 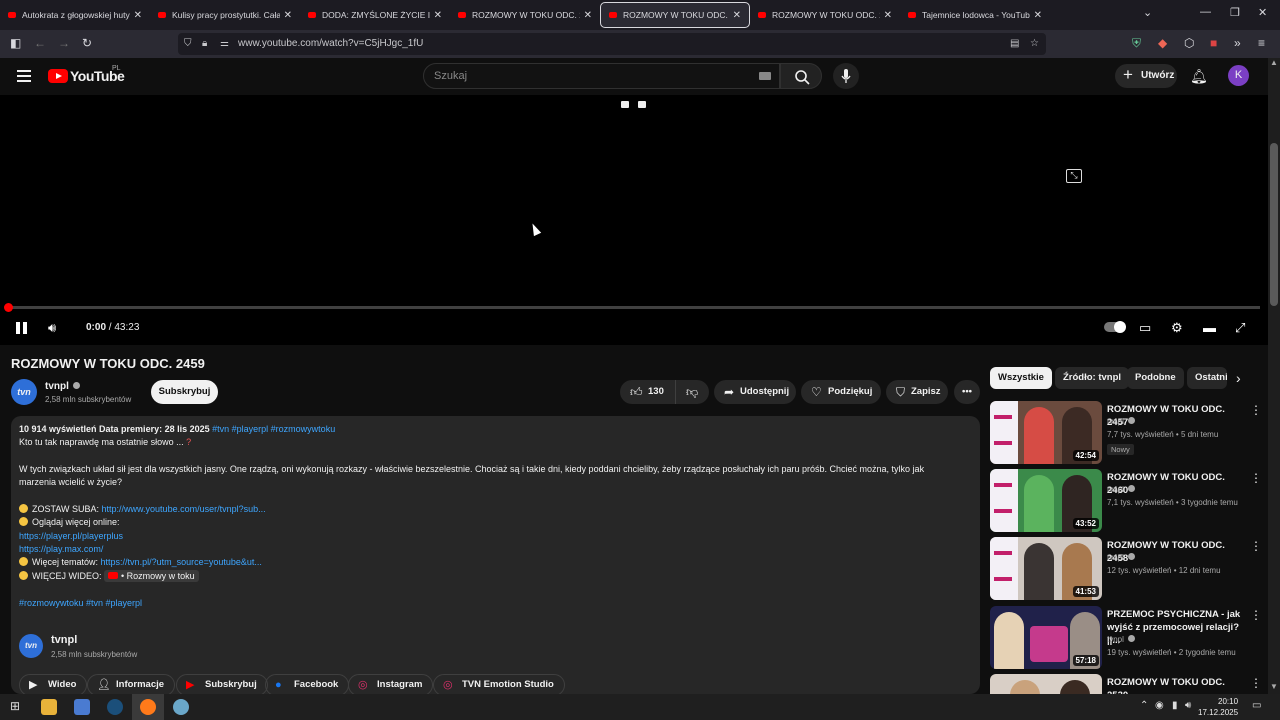 I want to click on channel-videos-button: ▶ Wideo, so click(x=53, y=685).